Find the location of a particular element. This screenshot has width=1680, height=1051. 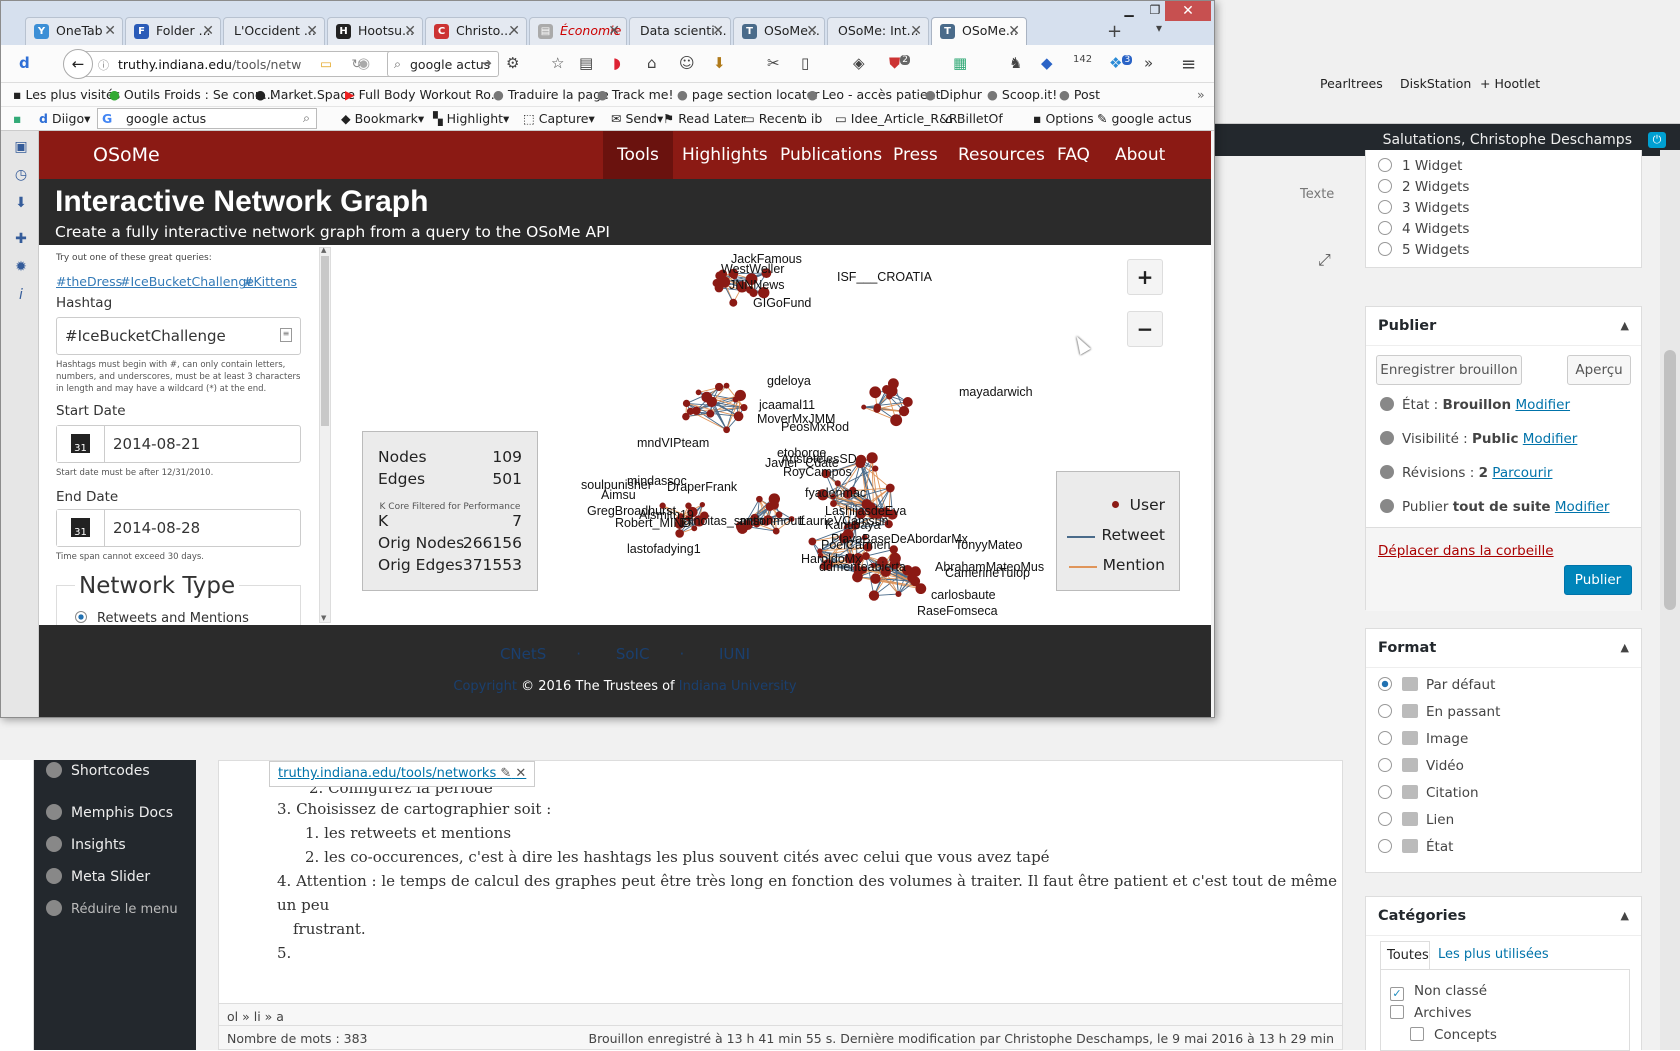

diigo-bookmark: ◆ Bookmark▾ is located at coordinates (382, 118).